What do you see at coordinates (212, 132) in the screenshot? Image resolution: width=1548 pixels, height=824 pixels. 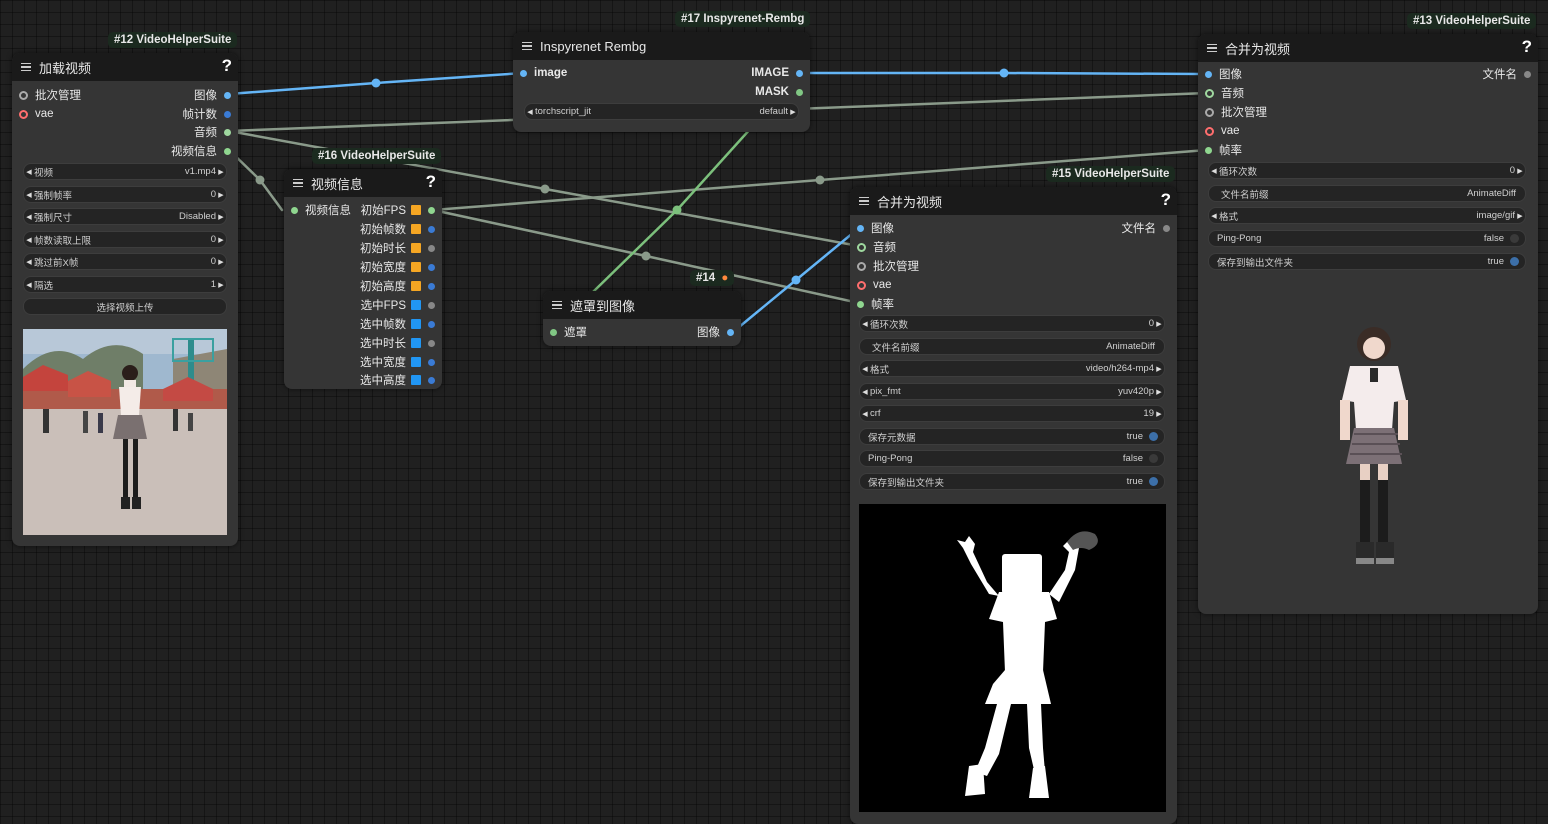 I see `output-slot-audio: 音频` at bounding box center [212, 132].